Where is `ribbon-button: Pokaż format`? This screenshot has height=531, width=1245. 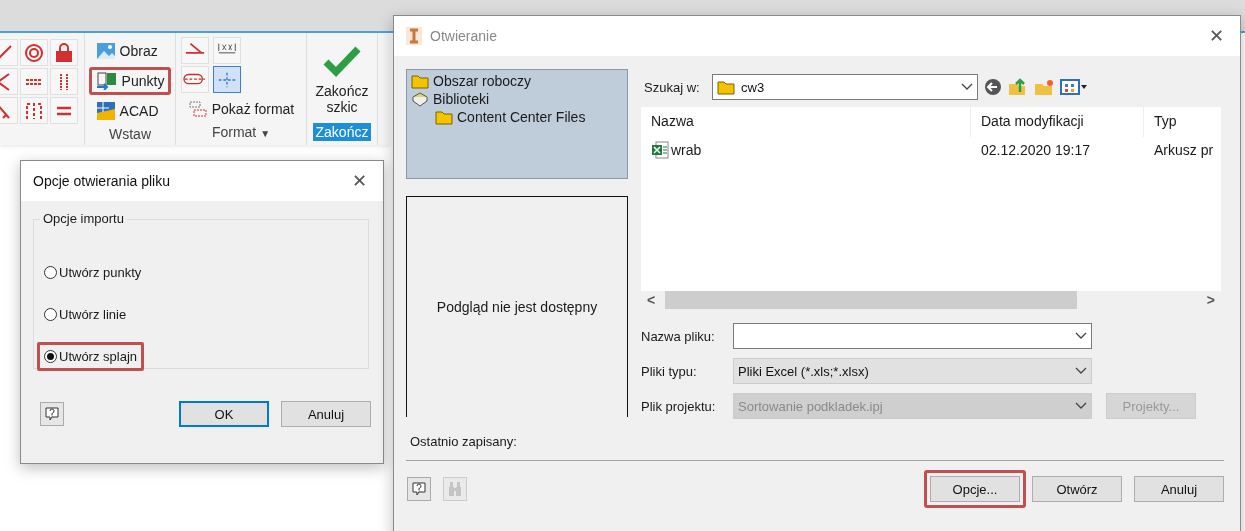 ribbon-button: Pokaż format is located at coordinates (241, 109).